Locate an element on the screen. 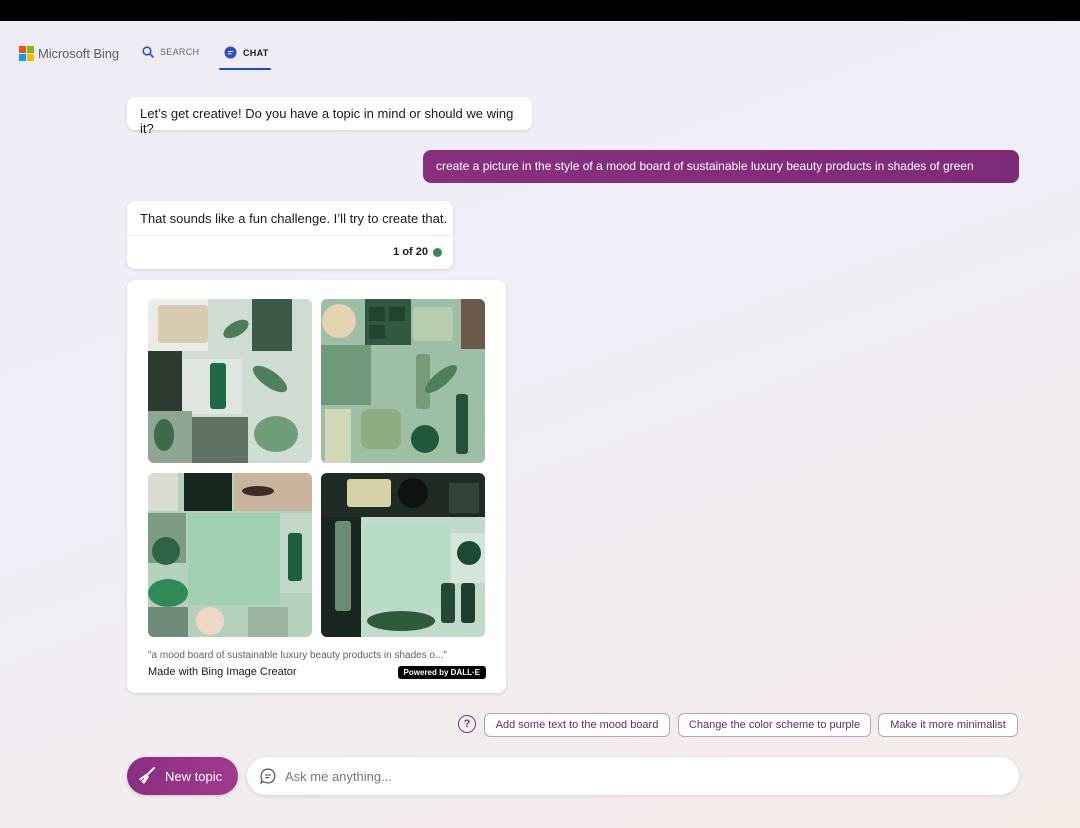 Image resolution: width=1080 pixels, height=828 pixels. made-with-label: Made with Bing Image Creator is located at coordinates (222, 672).